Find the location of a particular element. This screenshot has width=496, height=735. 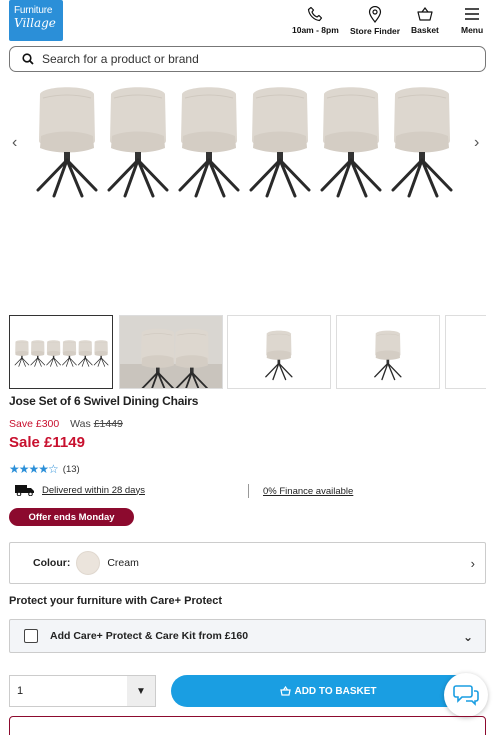

care-protect-checkbox is located at coordinates (31, 636).